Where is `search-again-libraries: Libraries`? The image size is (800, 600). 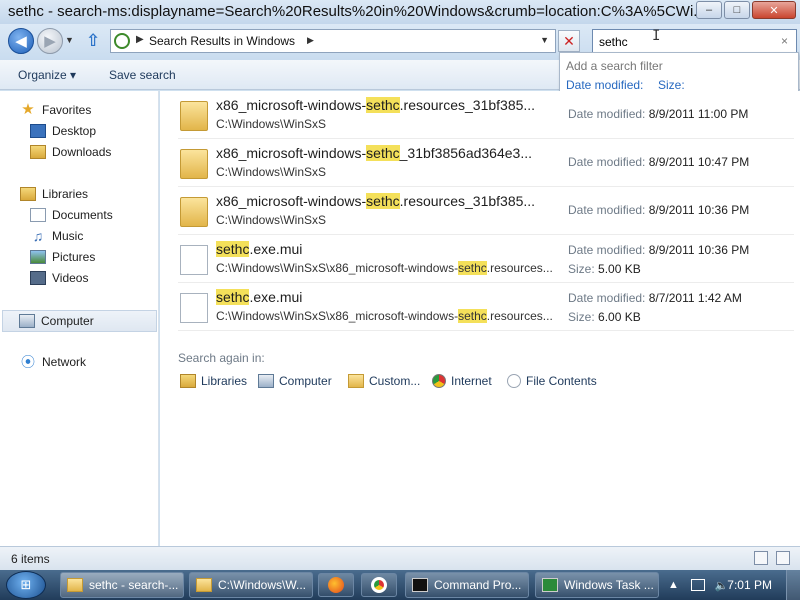 search-again-libraries: Libraries is located at coordinates (213, 381).